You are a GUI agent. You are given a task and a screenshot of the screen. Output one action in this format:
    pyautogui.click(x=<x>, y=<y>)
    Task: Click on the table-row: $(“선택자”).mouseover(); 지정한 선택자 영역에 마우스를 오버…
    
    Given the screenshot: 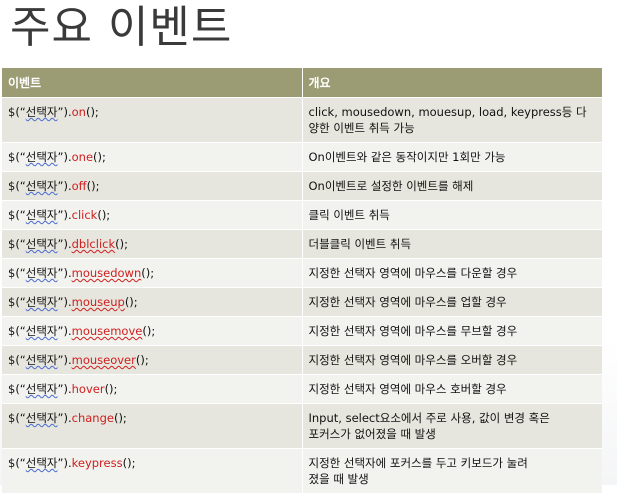 What is the action you would take?
    pyautogui.click(x=302, y=360)
    